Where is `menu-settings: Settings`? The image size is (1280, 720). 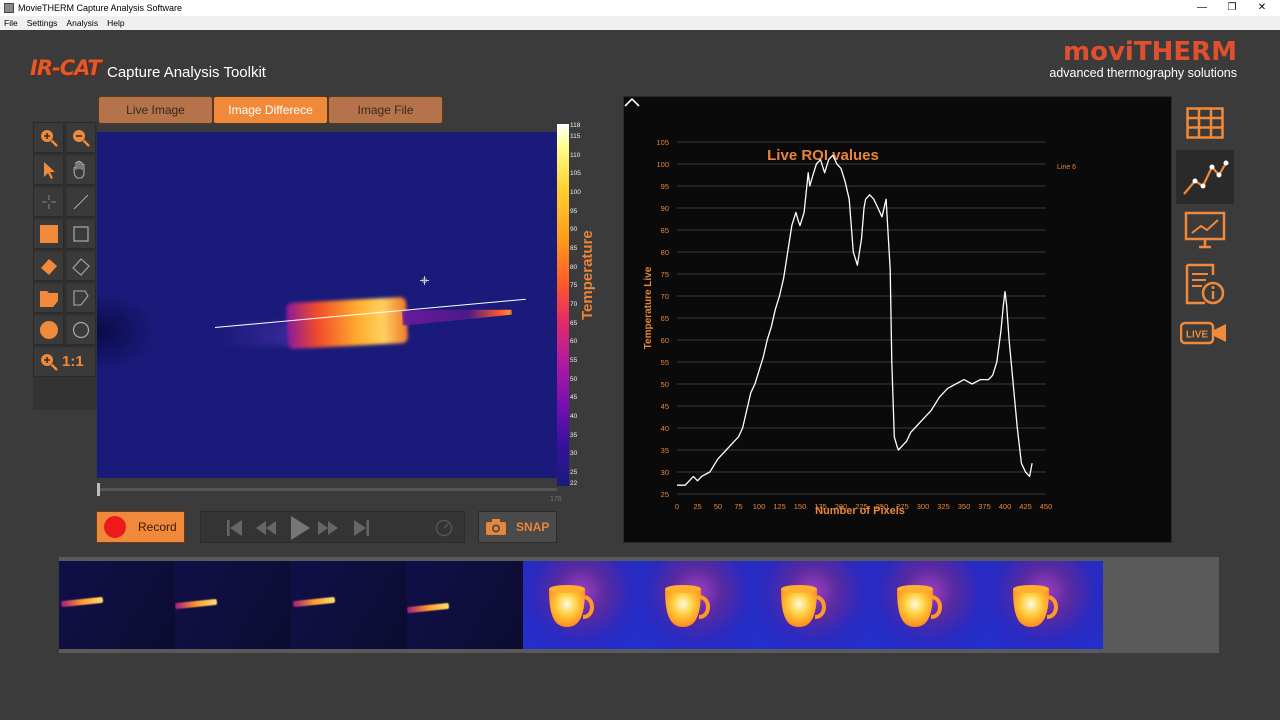
menu-settings: Settings is located at coordinates (42, 23).